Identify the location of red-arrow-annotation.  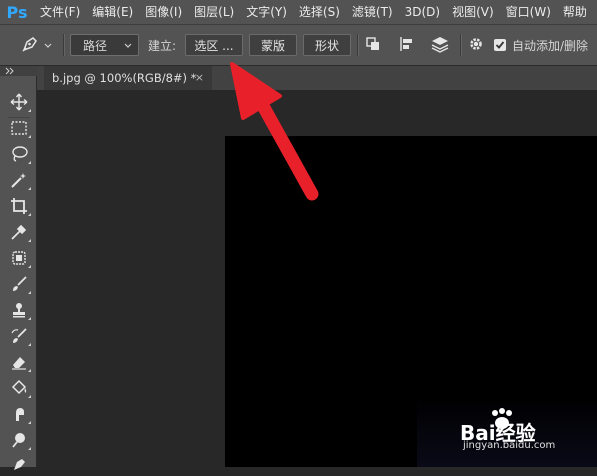
(274, 131).